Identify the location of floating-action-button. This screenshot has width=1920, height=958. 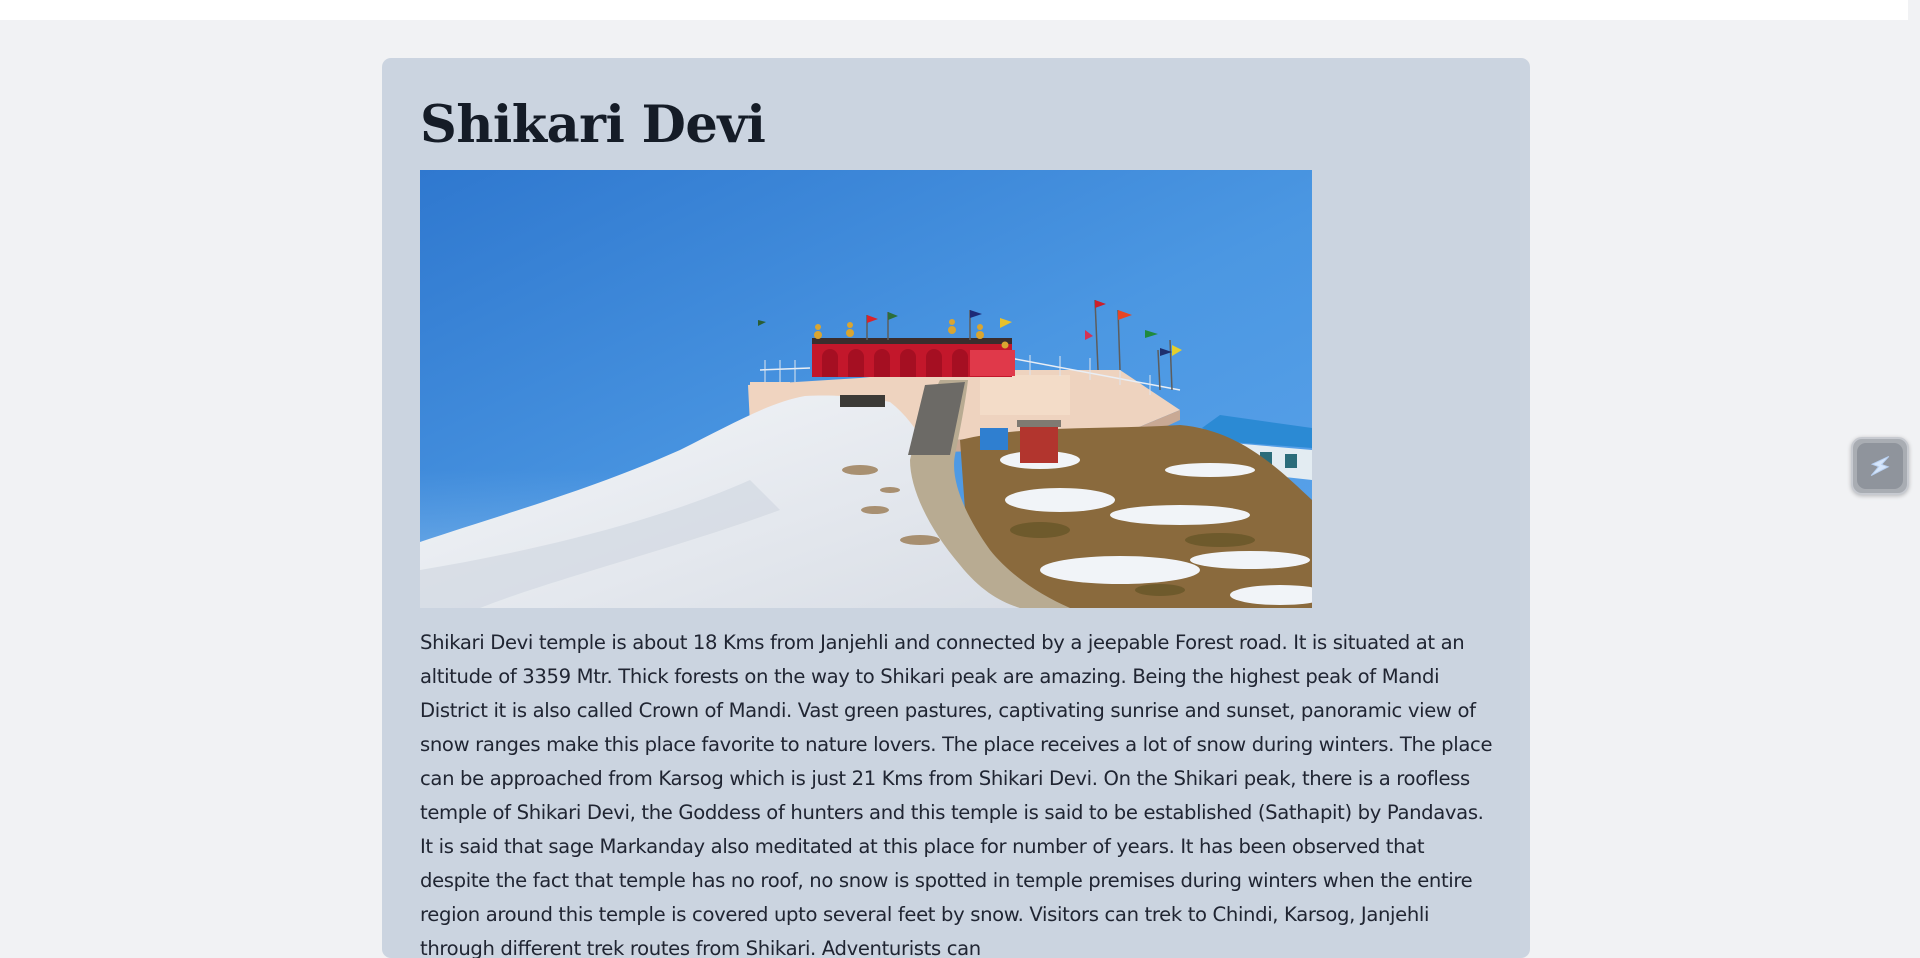
(1880, 466).